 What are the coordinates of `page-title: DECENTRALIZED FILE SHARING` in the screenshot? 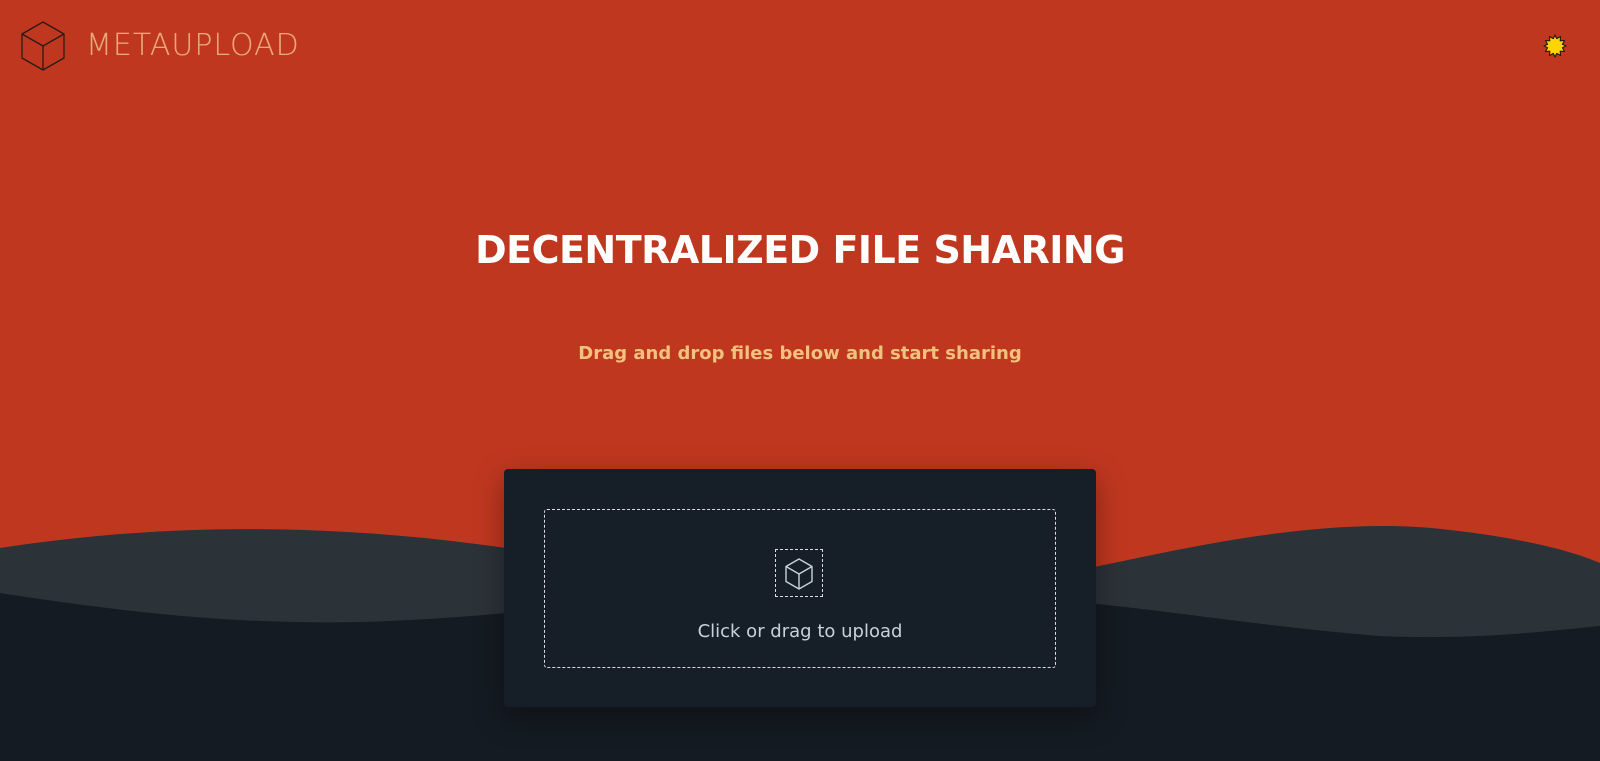 It's located at (800, 250).